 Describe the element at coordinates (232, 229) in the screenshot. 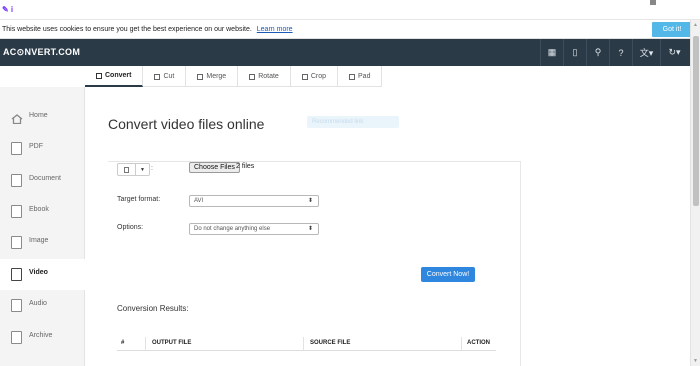

I see `options-value: Do not change anything else` at that location.